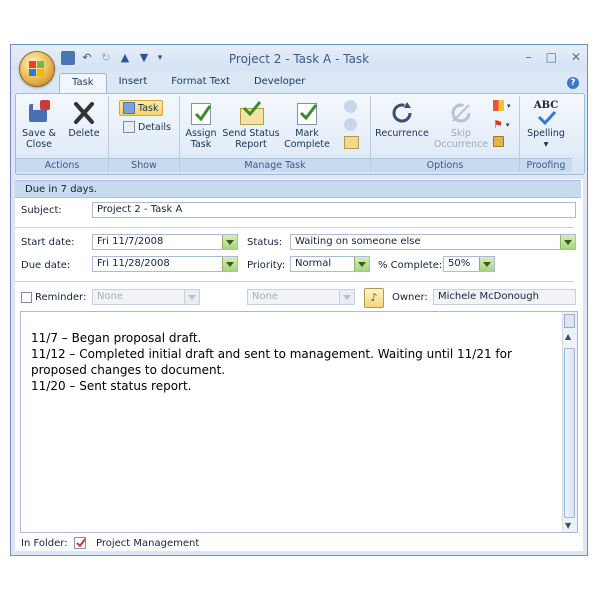 The image size is (600, 600). Describe the element at coordinates (569, 321) in the screenshot. I see `scroll-ruler-icon` at that location.